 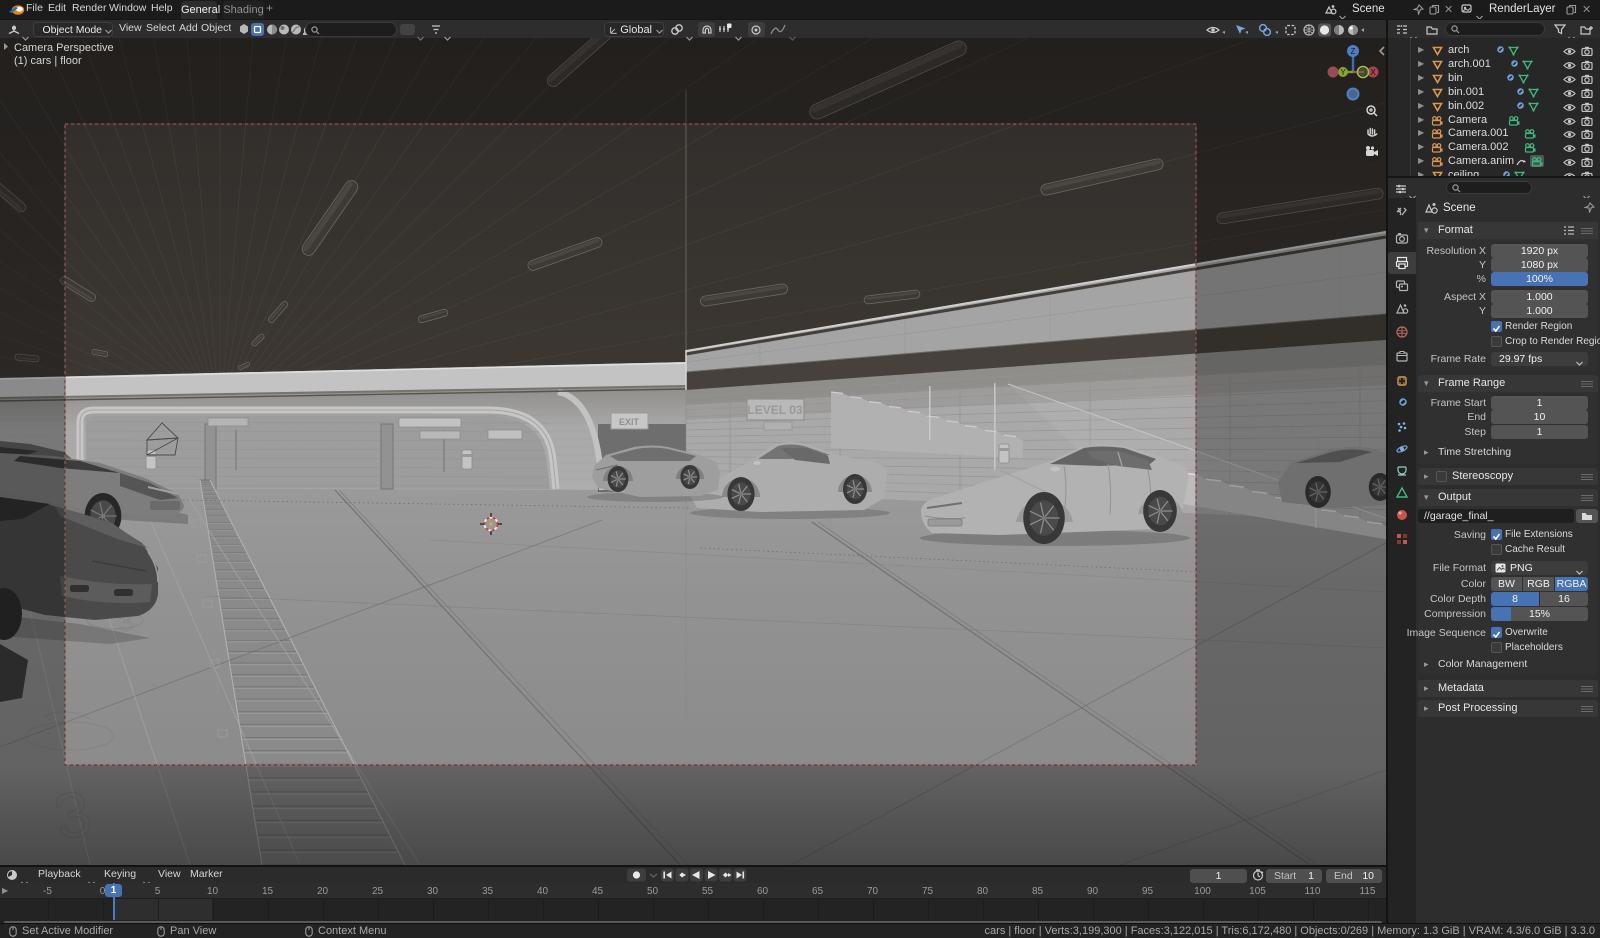 I want to click on svg-text: (1) cars | floor, so click(x=48, y=61).